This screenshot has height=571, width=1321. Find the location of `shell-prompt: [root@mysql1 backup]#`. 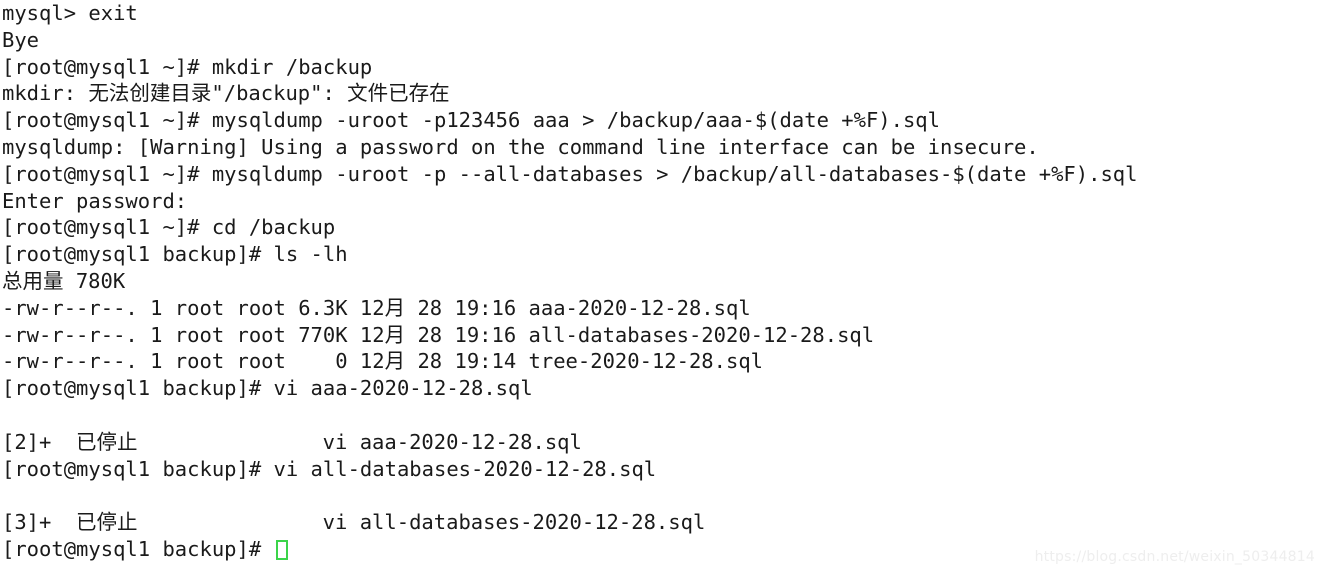

shell-prompt: [root@mysql1 backup]# is located at coordinates (138, 548).